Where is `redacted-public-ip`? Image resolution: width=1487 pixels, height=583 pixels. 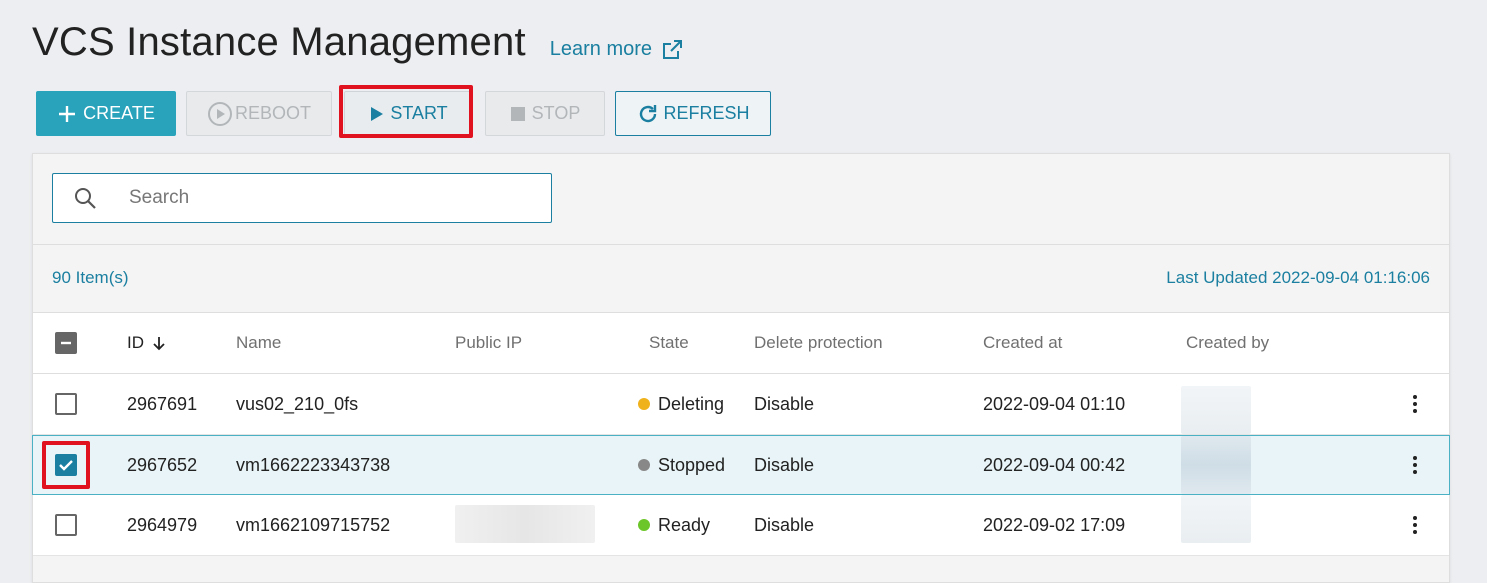
redacted-public-ip is located at coordinates (525, 524).